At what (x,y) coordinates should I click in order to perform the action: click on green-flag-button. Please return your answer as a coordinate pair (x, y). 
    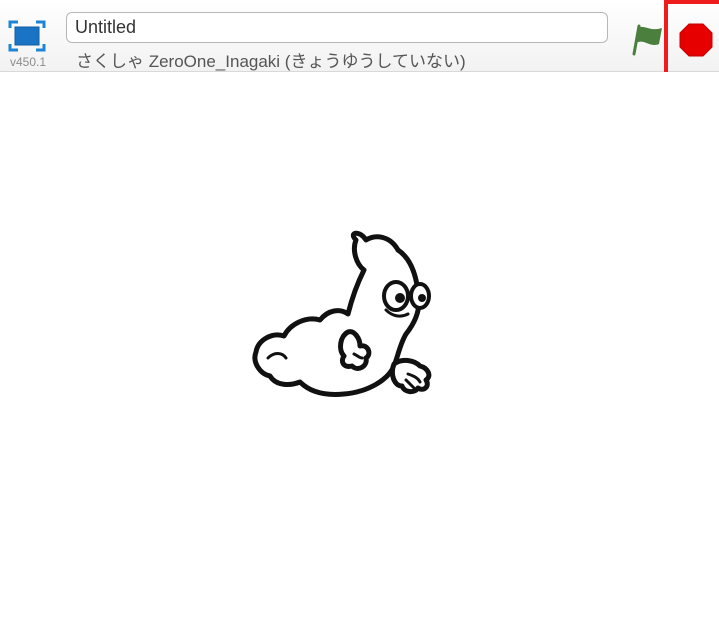
    Looking at the image, I should click on (647, 38).